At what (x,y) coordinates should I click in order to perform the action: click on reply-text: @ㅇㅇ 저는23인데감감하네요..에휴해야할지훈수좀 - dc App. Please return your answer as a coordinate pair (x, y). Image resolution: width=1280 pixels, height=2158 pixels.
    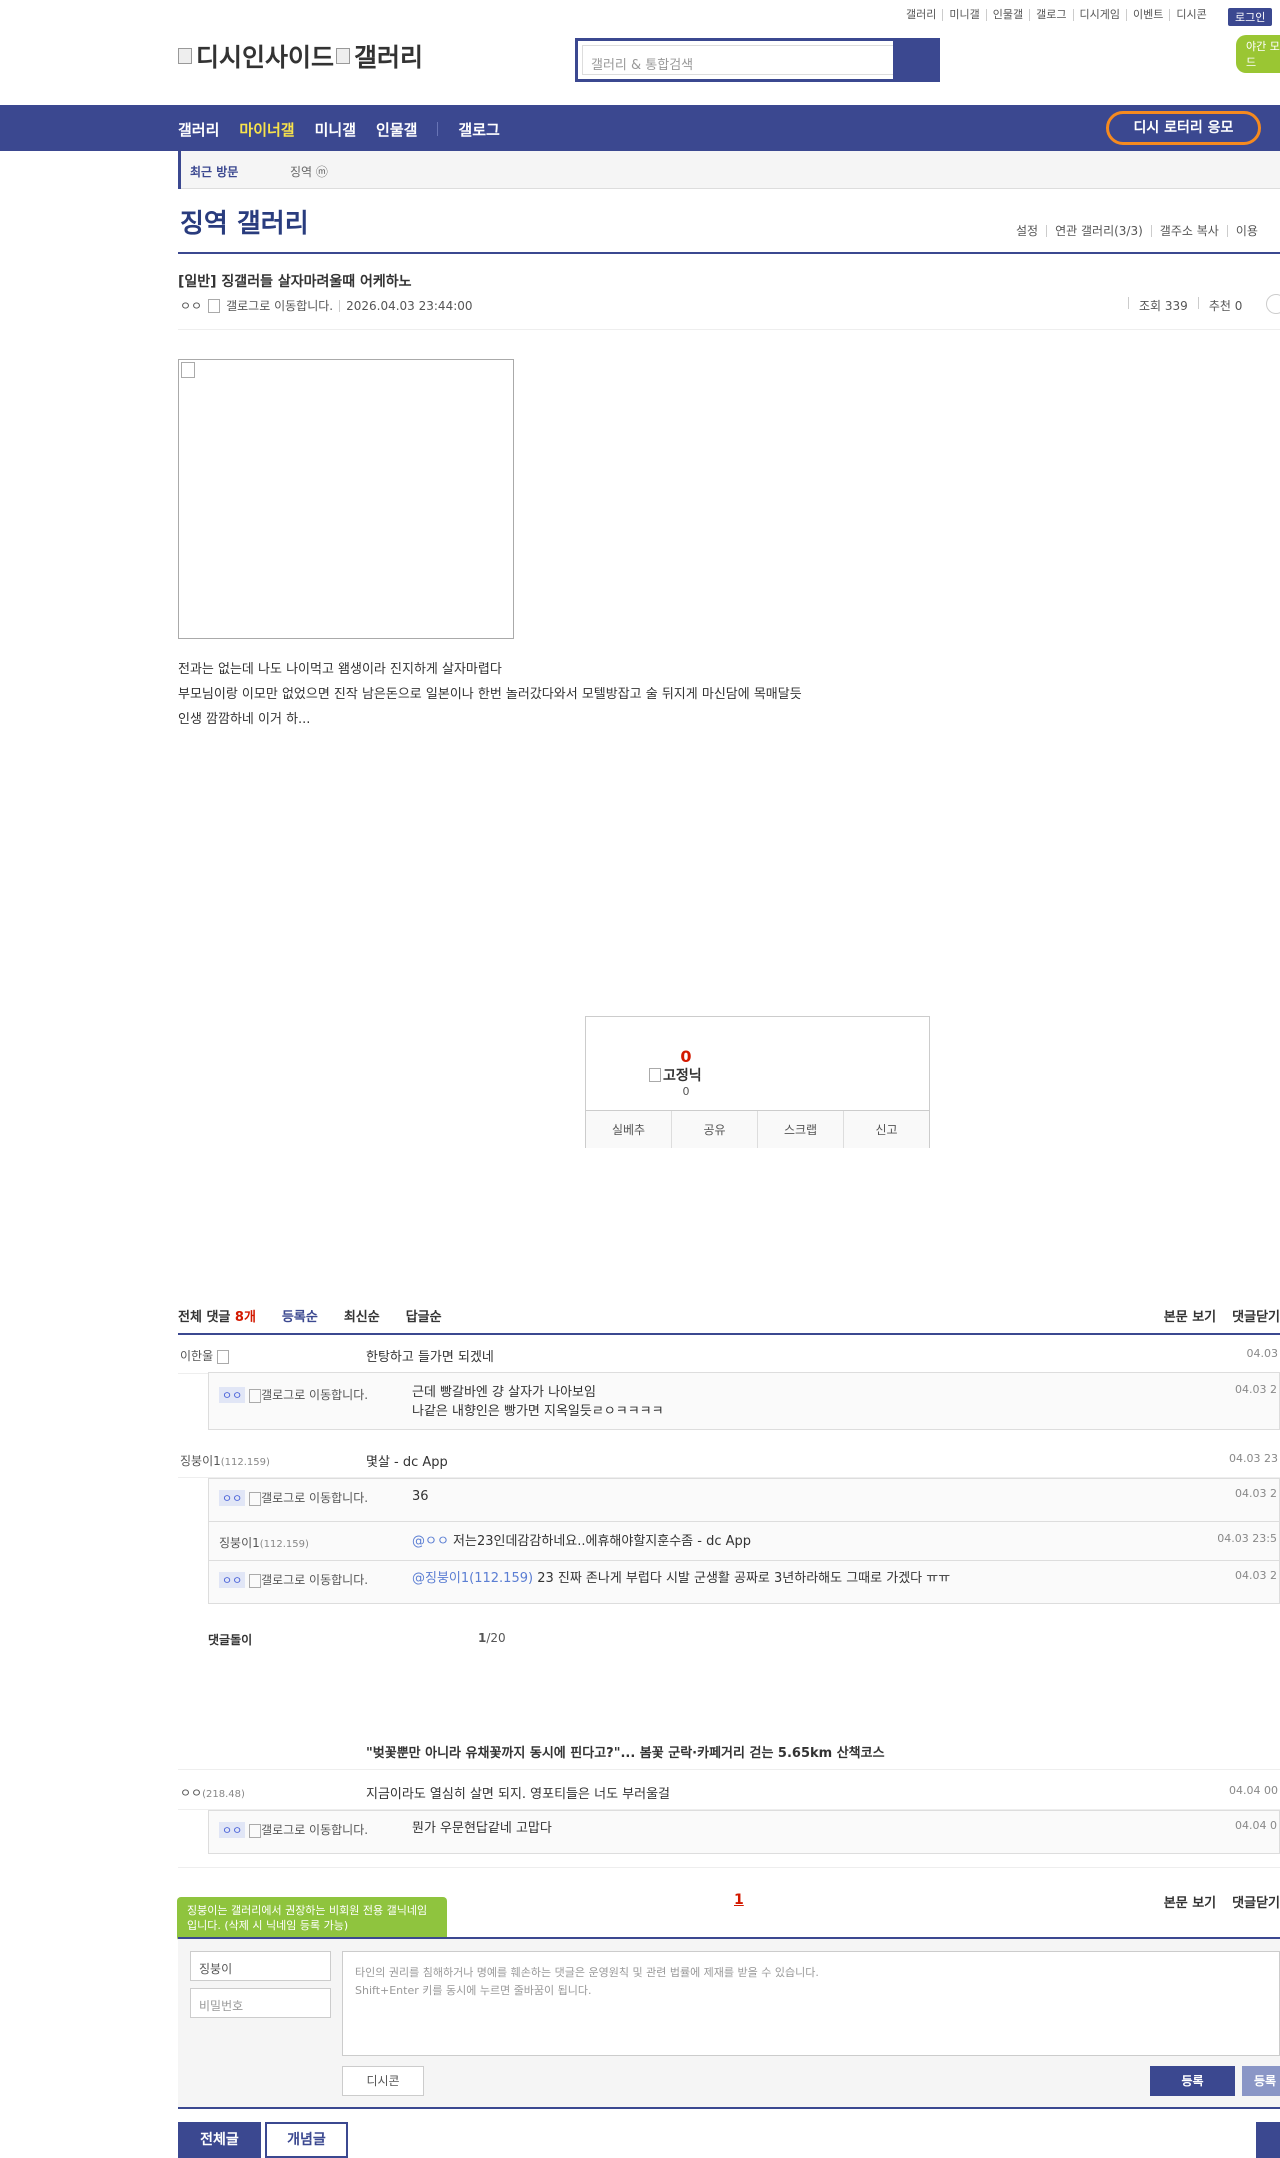
    Looking at the image, I should click on (582, 1541).